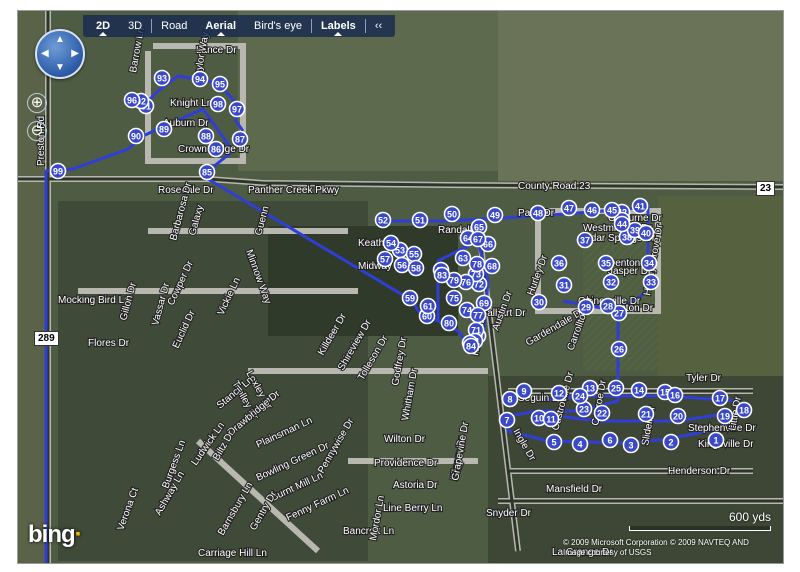 The height and width of the screenshot is (572, 800). What do you see at coordinates (671, 442) in the screenshot?
I see `route-stop-marker: 2` at bounding box center [671, 442].